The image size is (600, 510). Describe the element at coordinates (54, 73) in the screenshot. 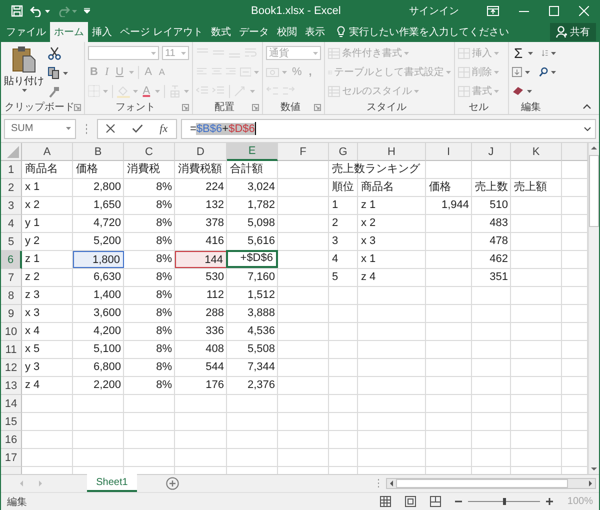

I see `copy-icon` at that location.